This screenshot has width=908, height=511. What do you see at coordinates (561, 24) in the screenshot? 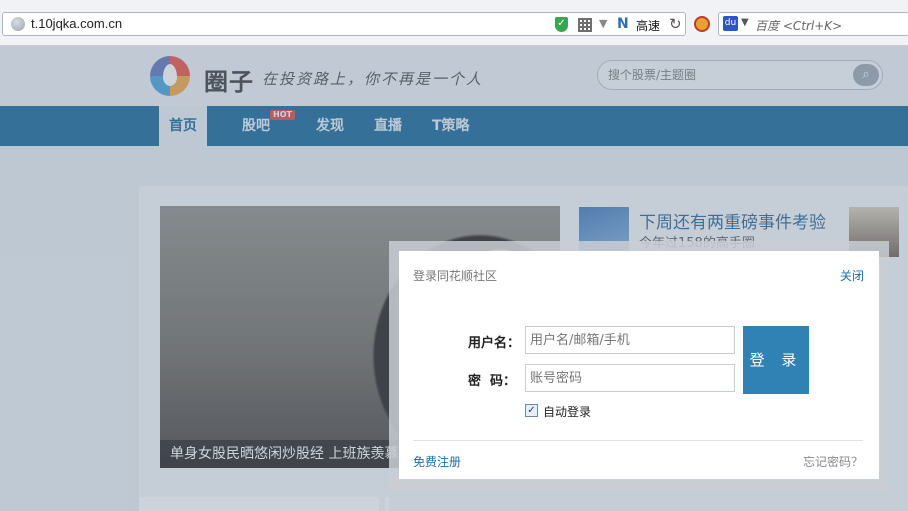
I see `shield-check-icon: ✓` at bounding box center [561, 24].